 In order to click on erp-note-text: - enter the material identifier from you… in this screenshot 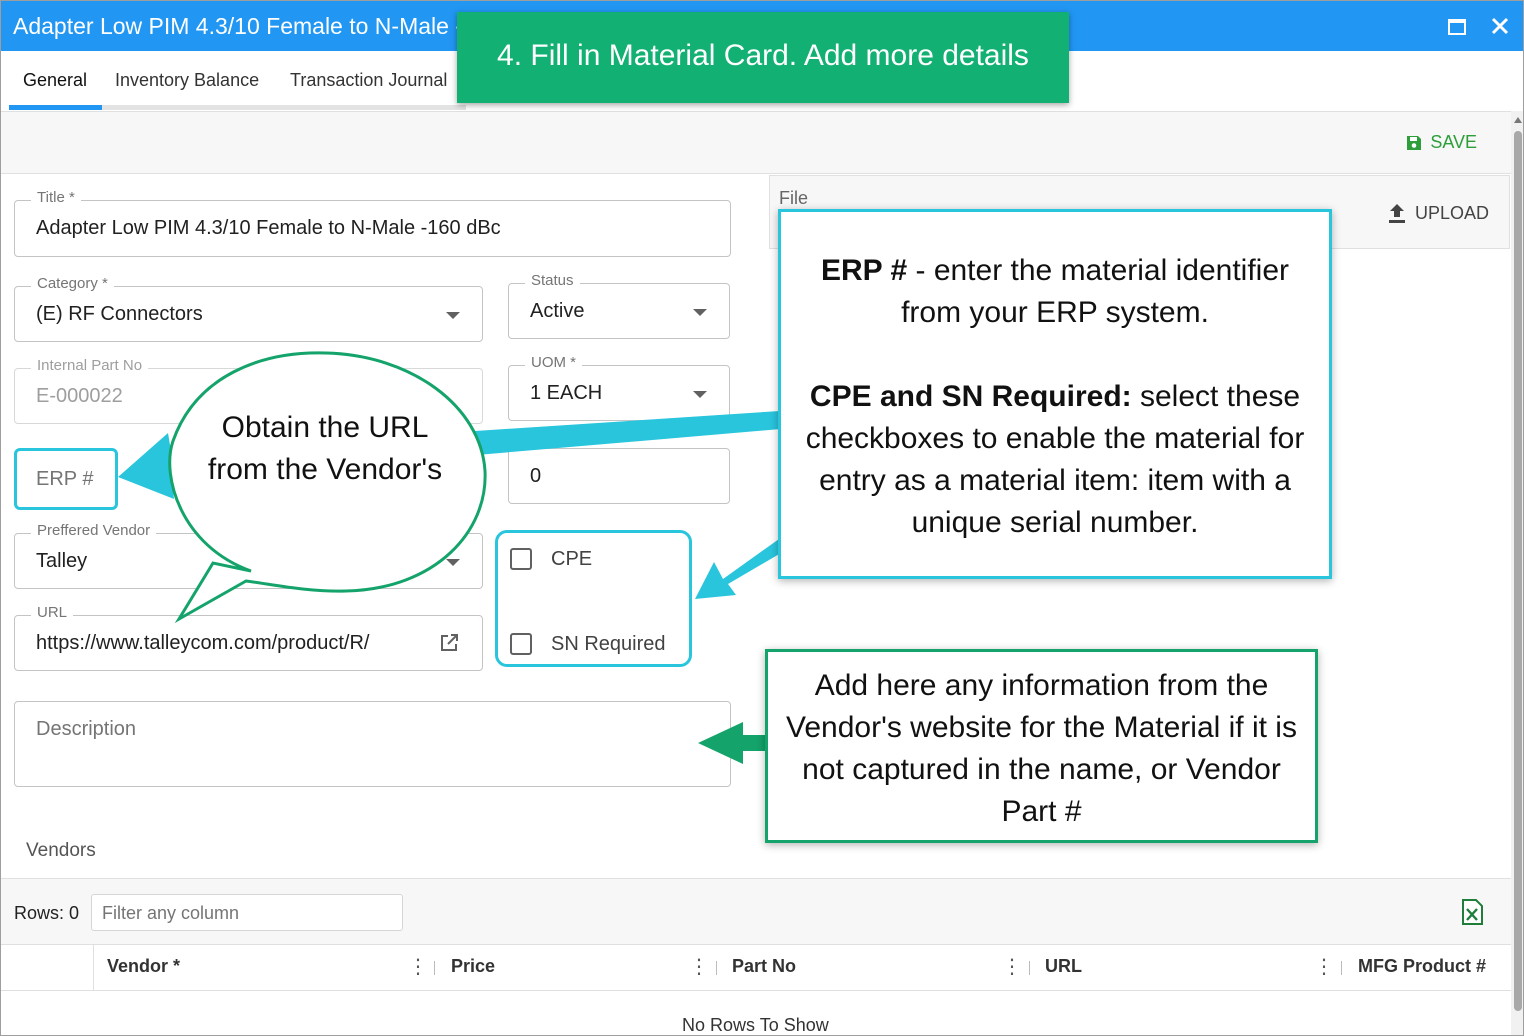, I will do `click(1095, 291)`.